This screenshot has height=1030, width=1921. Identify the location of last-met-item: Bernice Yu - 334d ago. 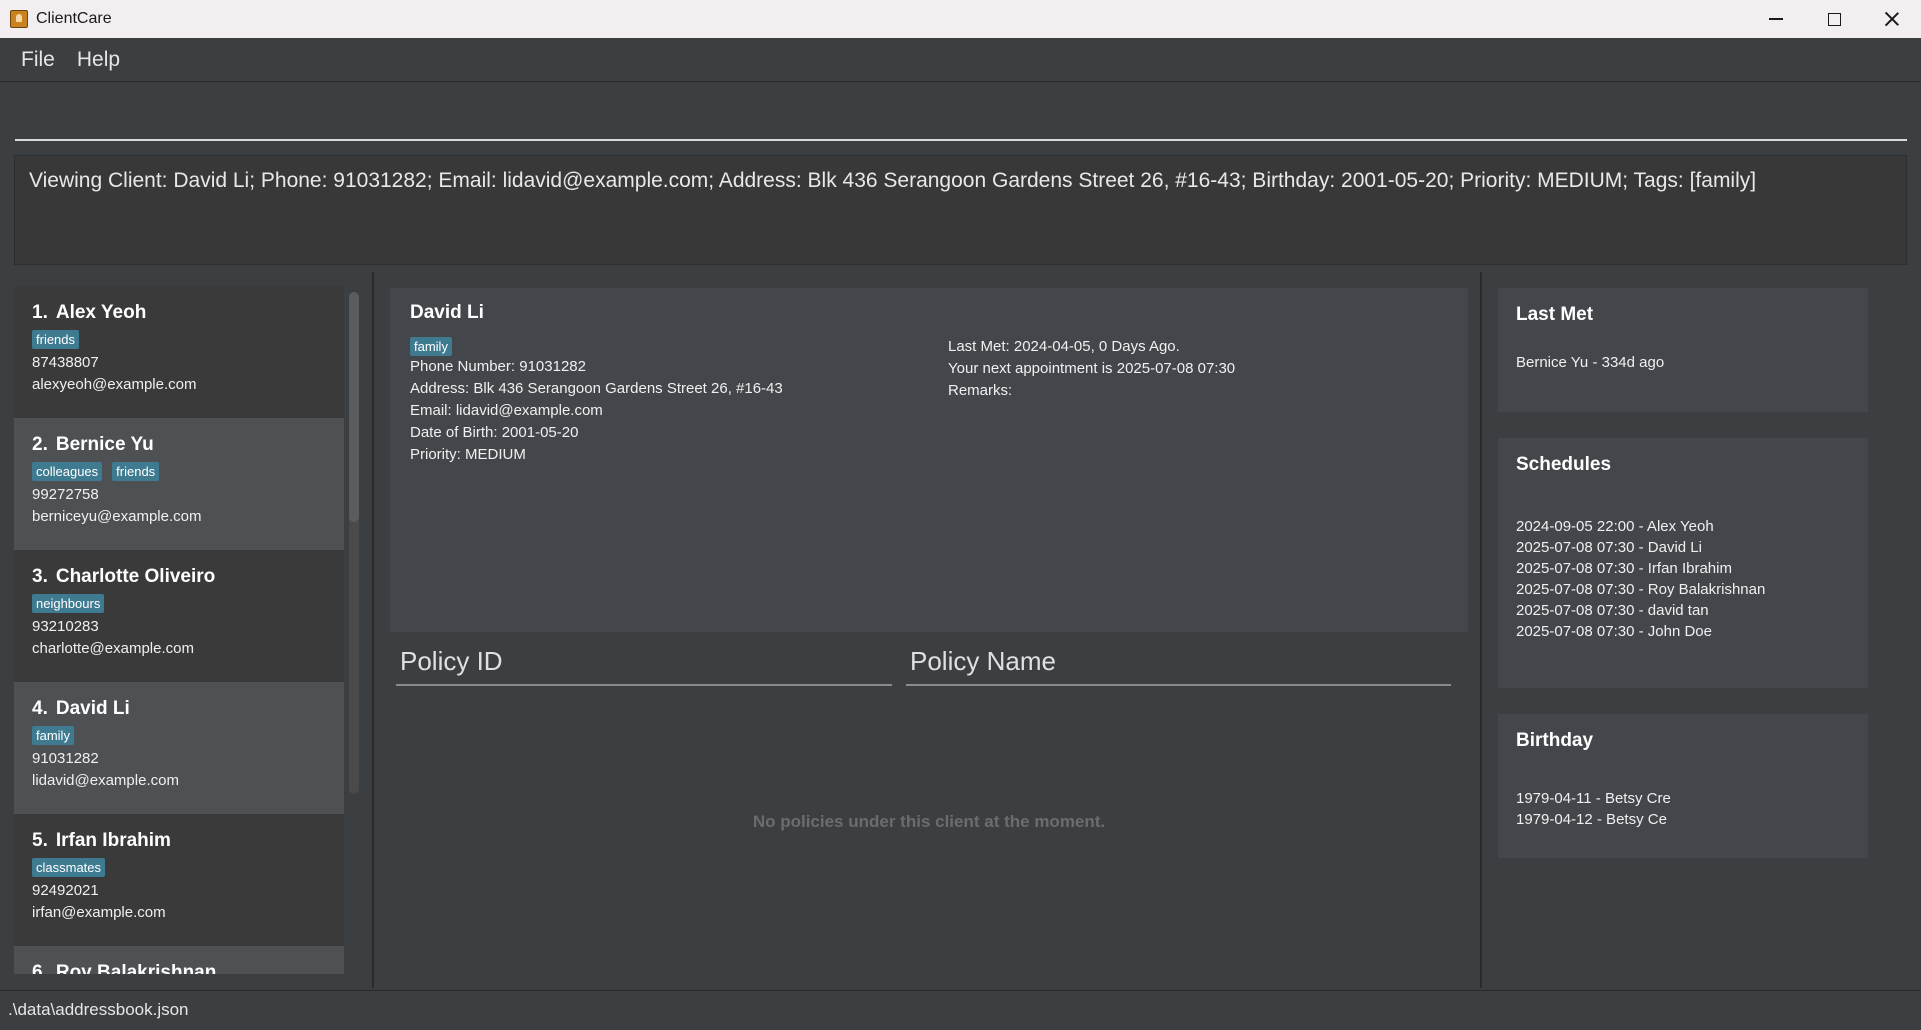
(1590, 362).